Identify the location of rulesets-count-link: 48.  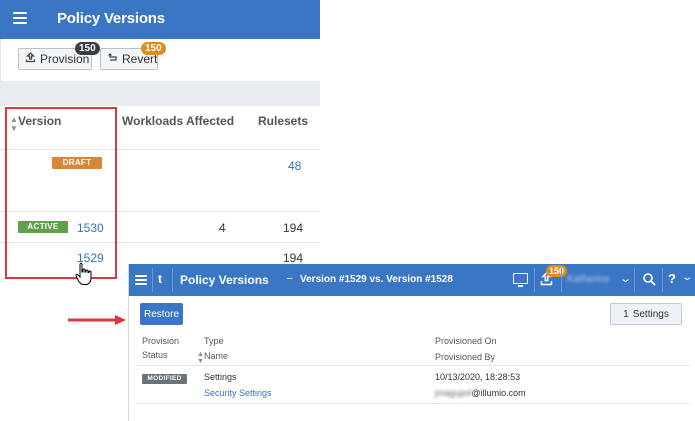
(294, 166).